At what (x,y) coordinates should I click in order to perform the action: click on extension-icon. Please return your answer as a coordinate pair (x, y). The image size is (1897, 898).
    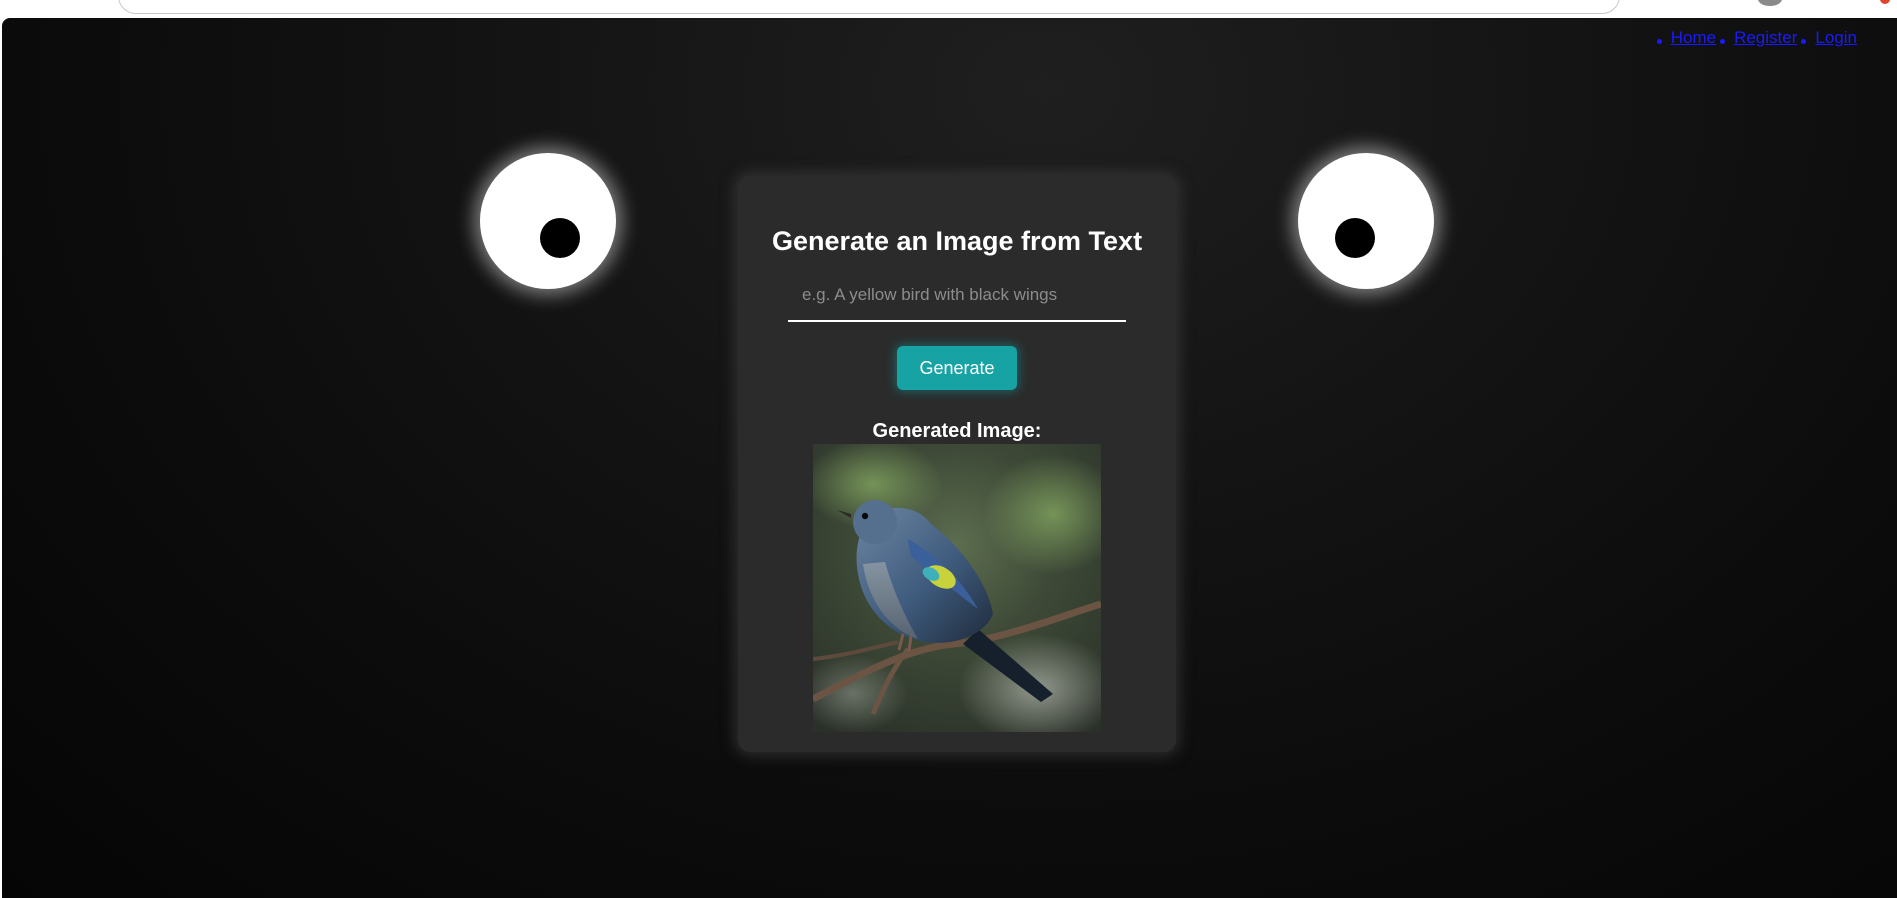
    Looking at the image, I should click on (1885, 2).